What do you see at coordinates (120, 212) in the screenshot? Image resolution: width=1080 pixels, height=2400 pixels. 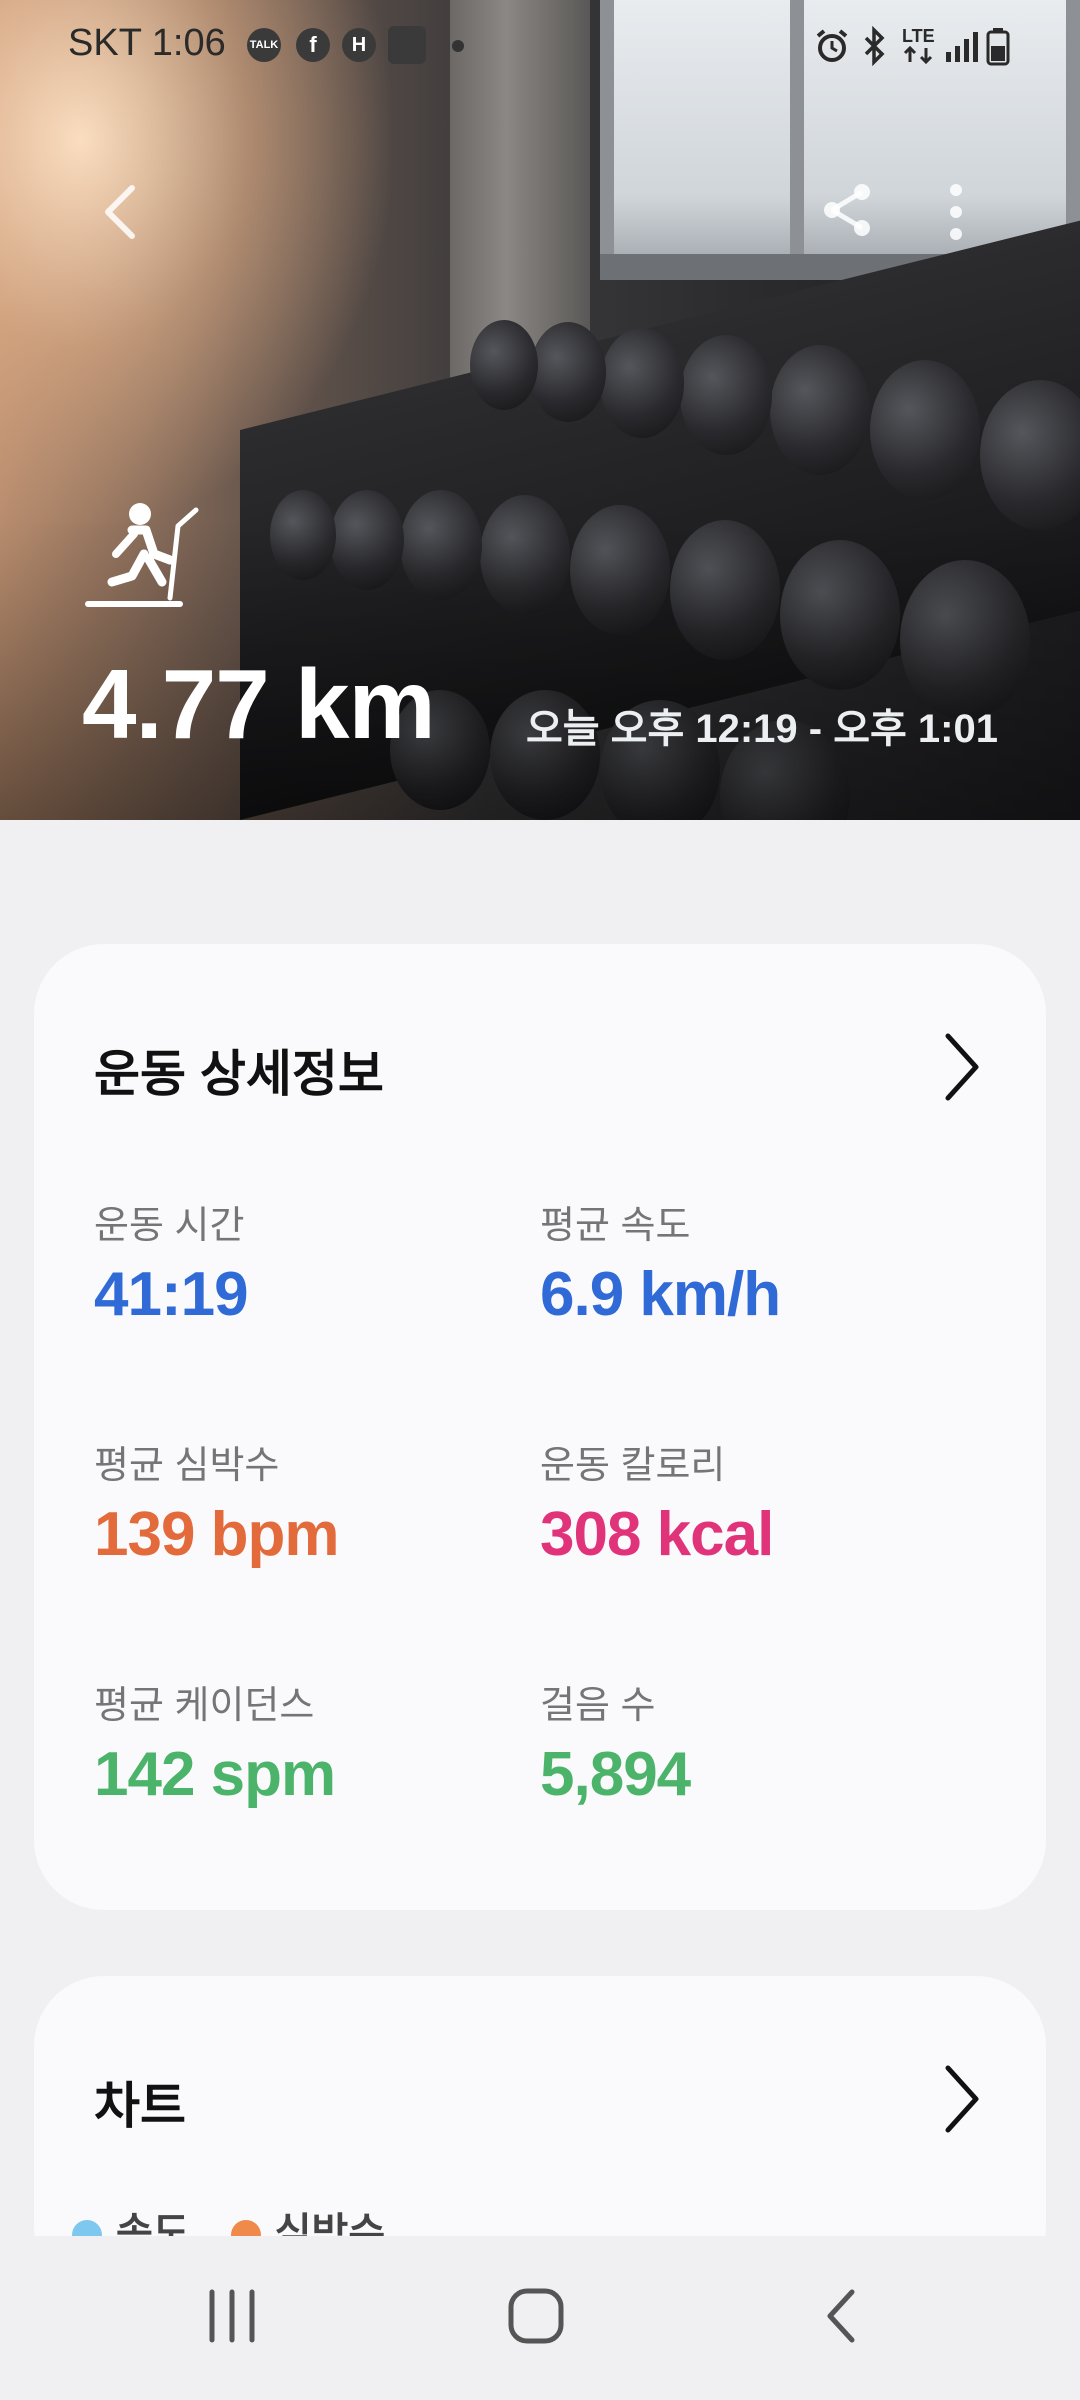 I see `back-arrow-icon` at bounding box center [120, 212].